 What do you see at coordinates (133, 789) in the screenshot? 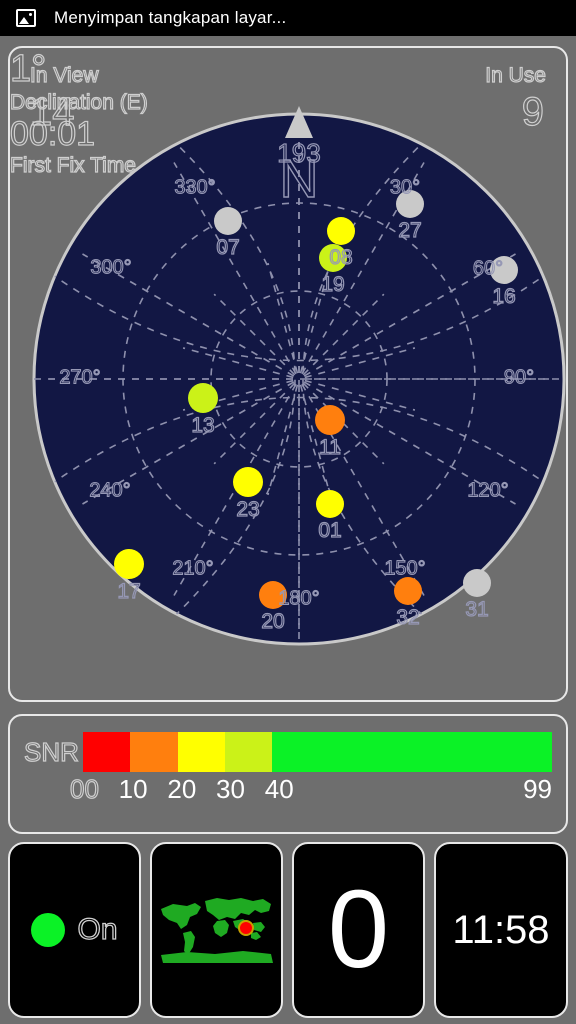
I see `snr-tick-label: 10` at bounding box center [133, 789].